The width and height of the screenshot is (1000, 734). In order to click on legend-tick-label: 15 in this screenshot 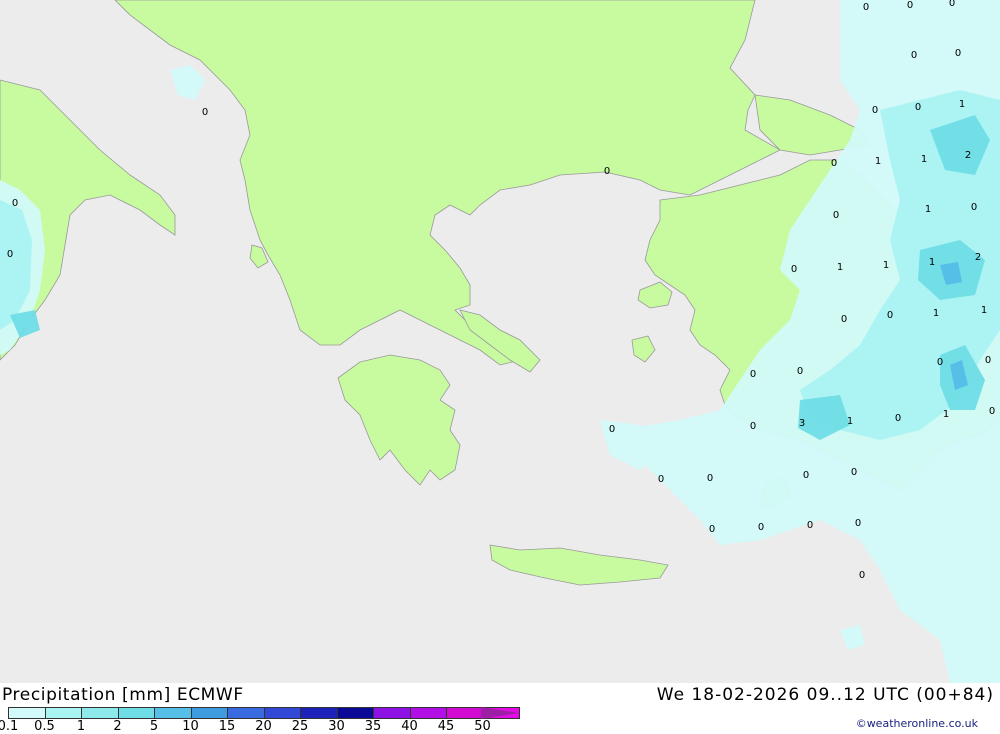, I will do `click(227, 726)`.